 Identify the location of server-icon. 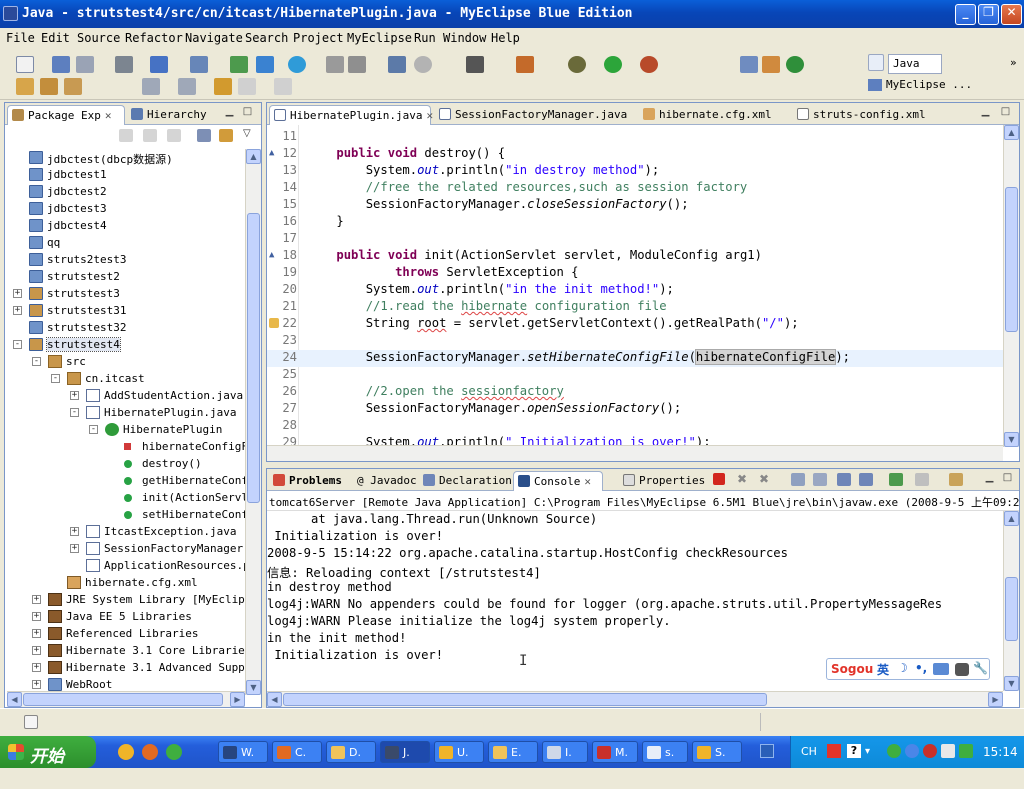
(124, 64).